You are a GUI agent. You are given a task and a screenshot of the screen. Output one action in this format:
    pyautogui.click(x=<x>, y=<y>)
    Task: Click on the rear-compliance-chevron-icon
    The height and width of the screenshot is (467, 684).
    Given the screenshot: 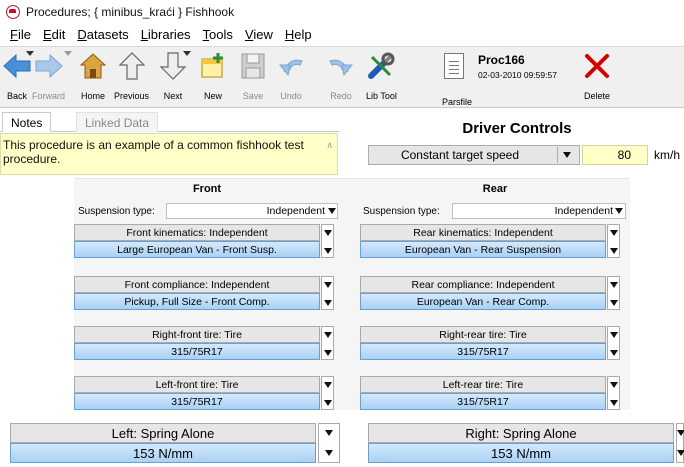 What is the action you would take?
    pyautogui.click(x=614, y=303)
    